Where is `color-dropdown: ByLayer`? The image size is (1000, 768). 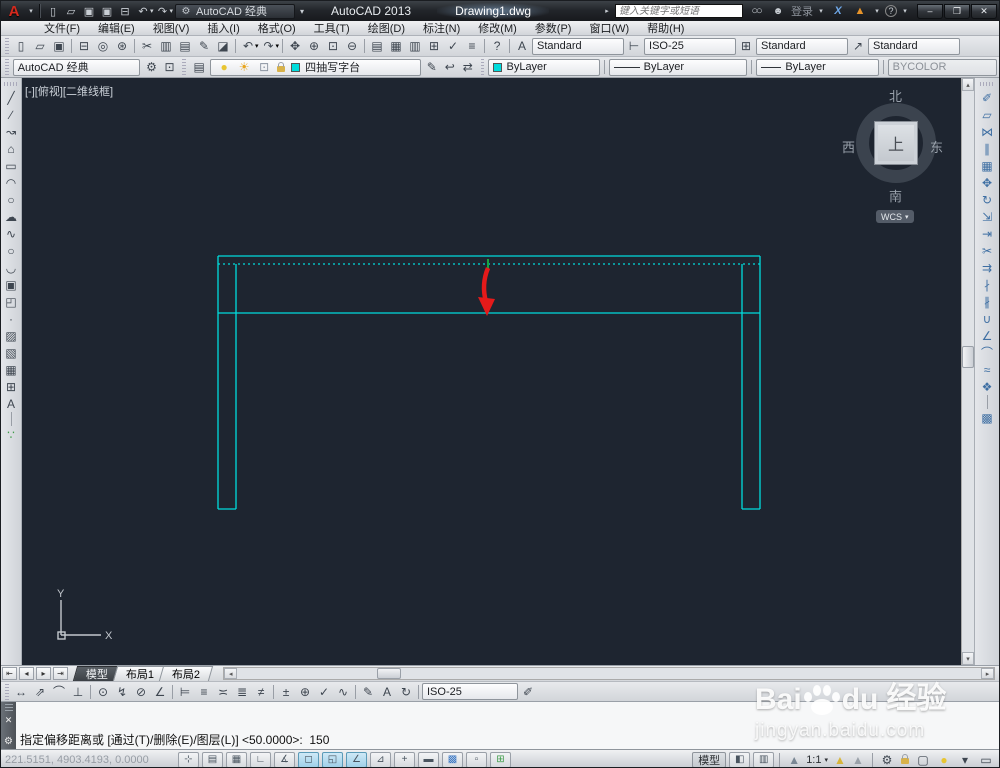
color-dropdown: ByLayer is located at coordinates (544, 67).